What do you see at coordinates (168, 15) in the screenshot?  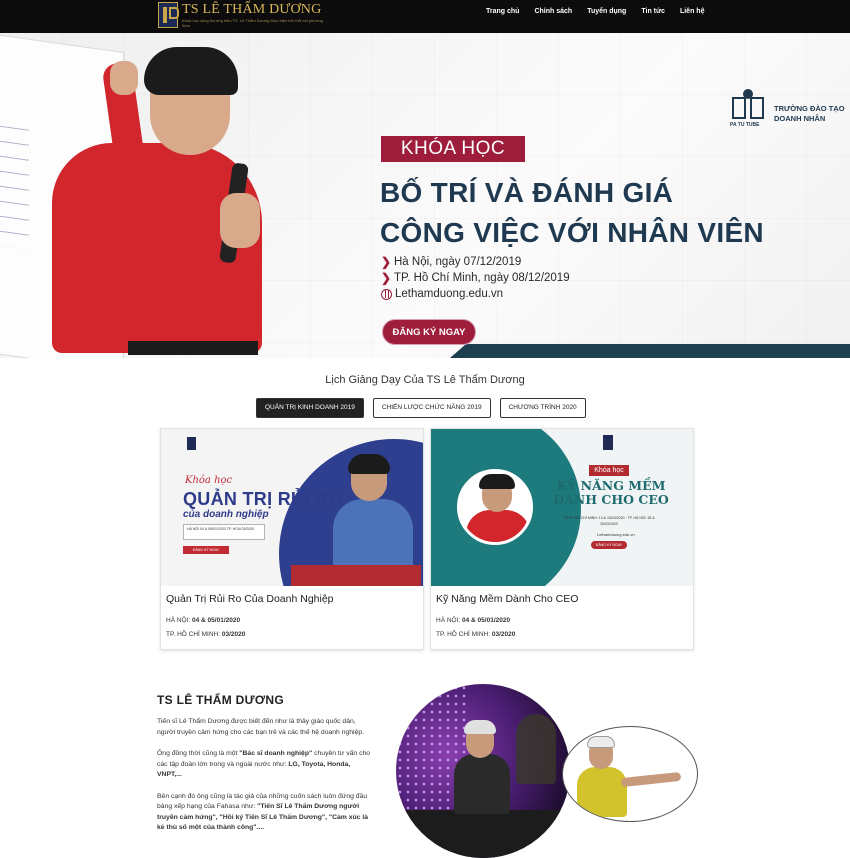 I see `logo-mark-icon` at bounding box center [168, 15].